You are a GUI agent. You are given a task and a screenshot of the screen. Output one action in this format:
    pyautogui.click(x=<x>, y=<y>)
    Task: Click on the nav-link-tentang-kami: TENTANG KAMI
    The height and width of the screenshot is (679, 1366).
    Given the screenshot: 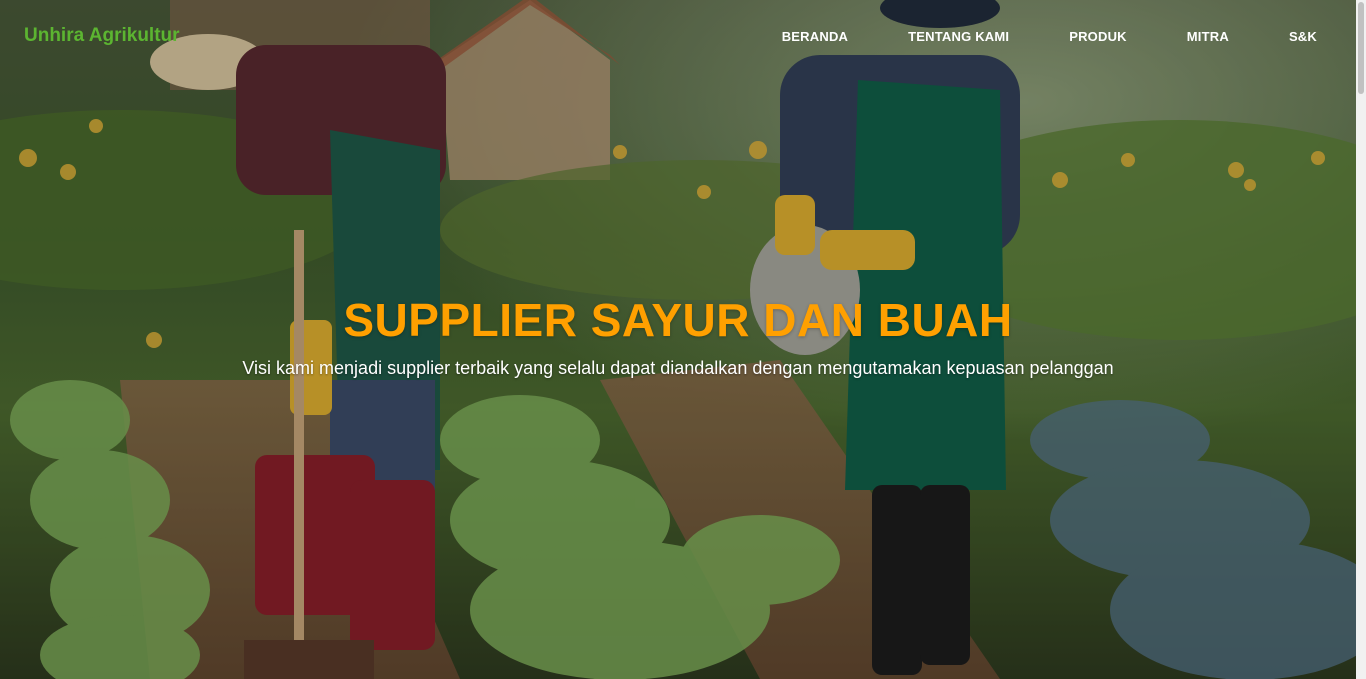 What is the action you would take?
    pyautogui.click(x=958, y=36)
    